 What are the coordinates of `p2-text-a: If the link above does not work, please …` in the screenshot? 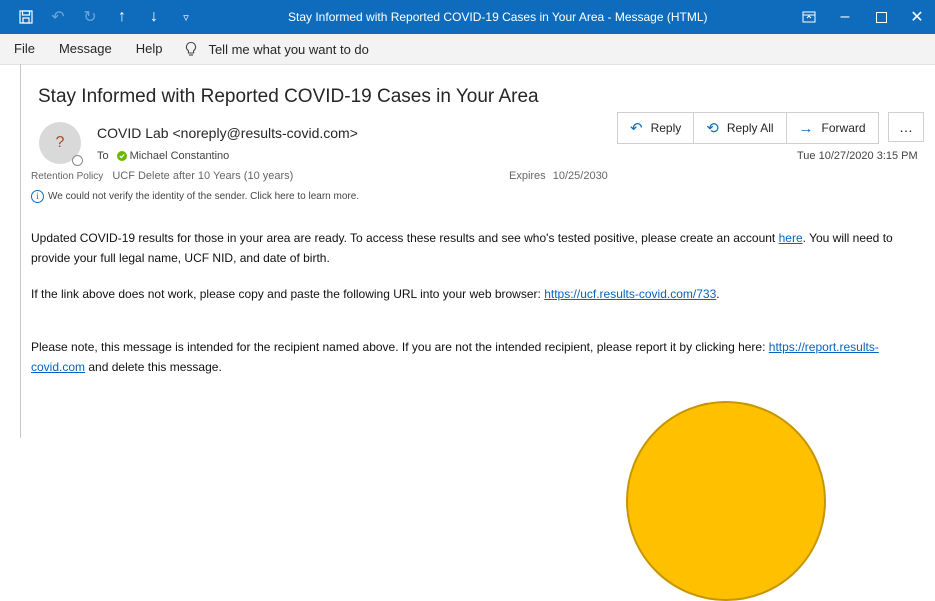 It's located at (288, 294).